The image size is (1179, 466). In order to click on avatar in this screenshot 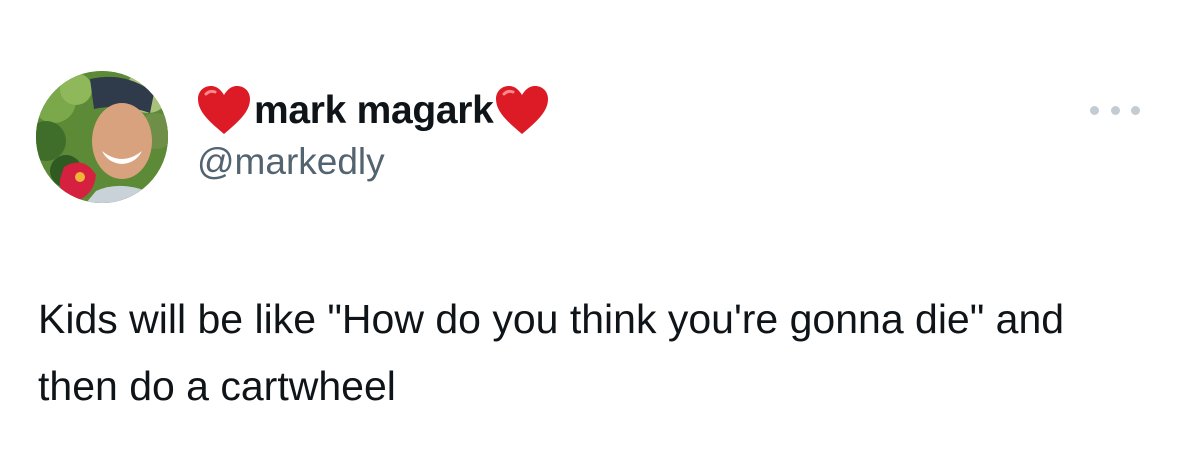, I will do `click(102, 137)`.